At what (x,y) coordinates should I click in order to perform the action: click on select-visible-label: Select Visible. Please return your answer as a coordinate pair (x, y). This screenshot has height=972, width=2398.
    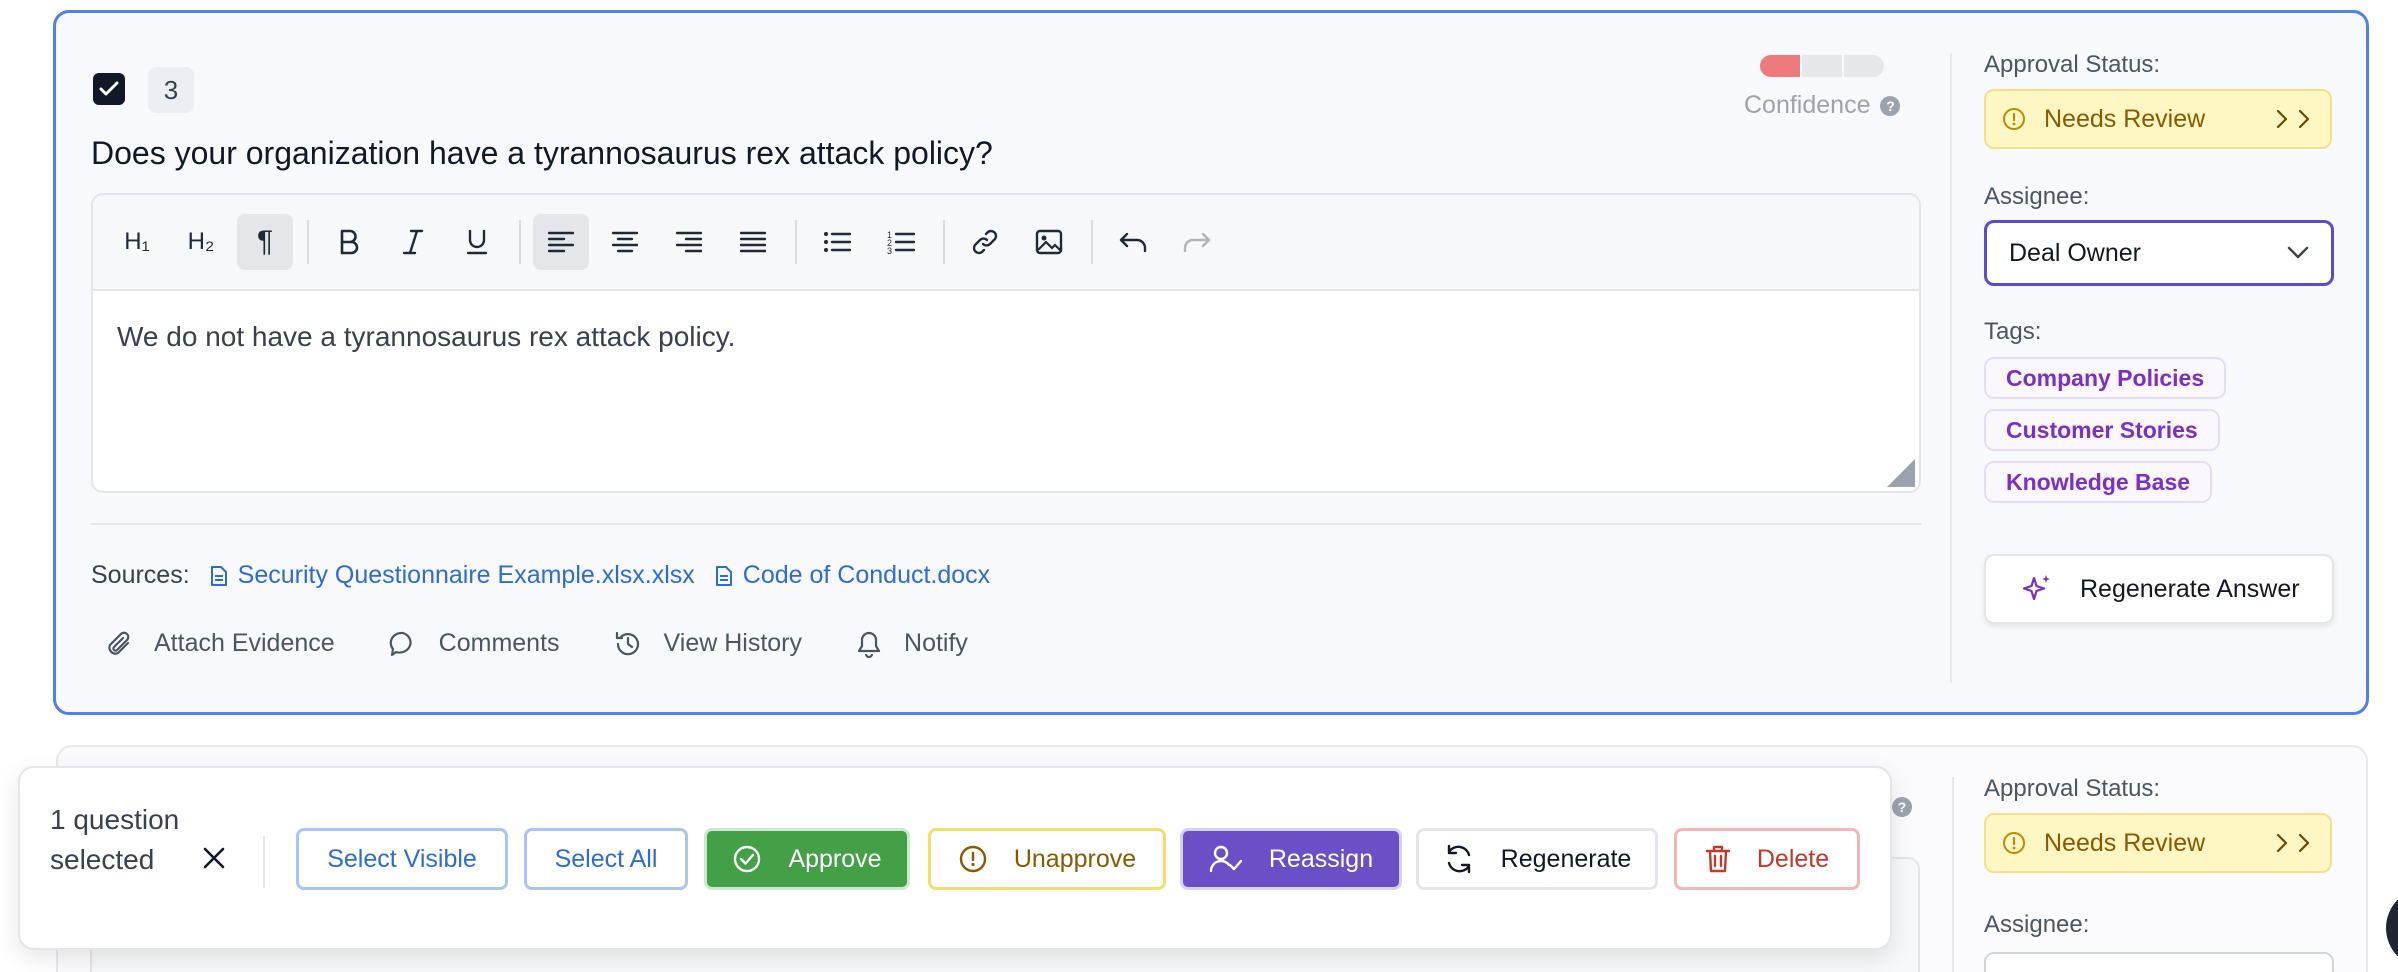
    Looking at the image, I should click on (402, 858).